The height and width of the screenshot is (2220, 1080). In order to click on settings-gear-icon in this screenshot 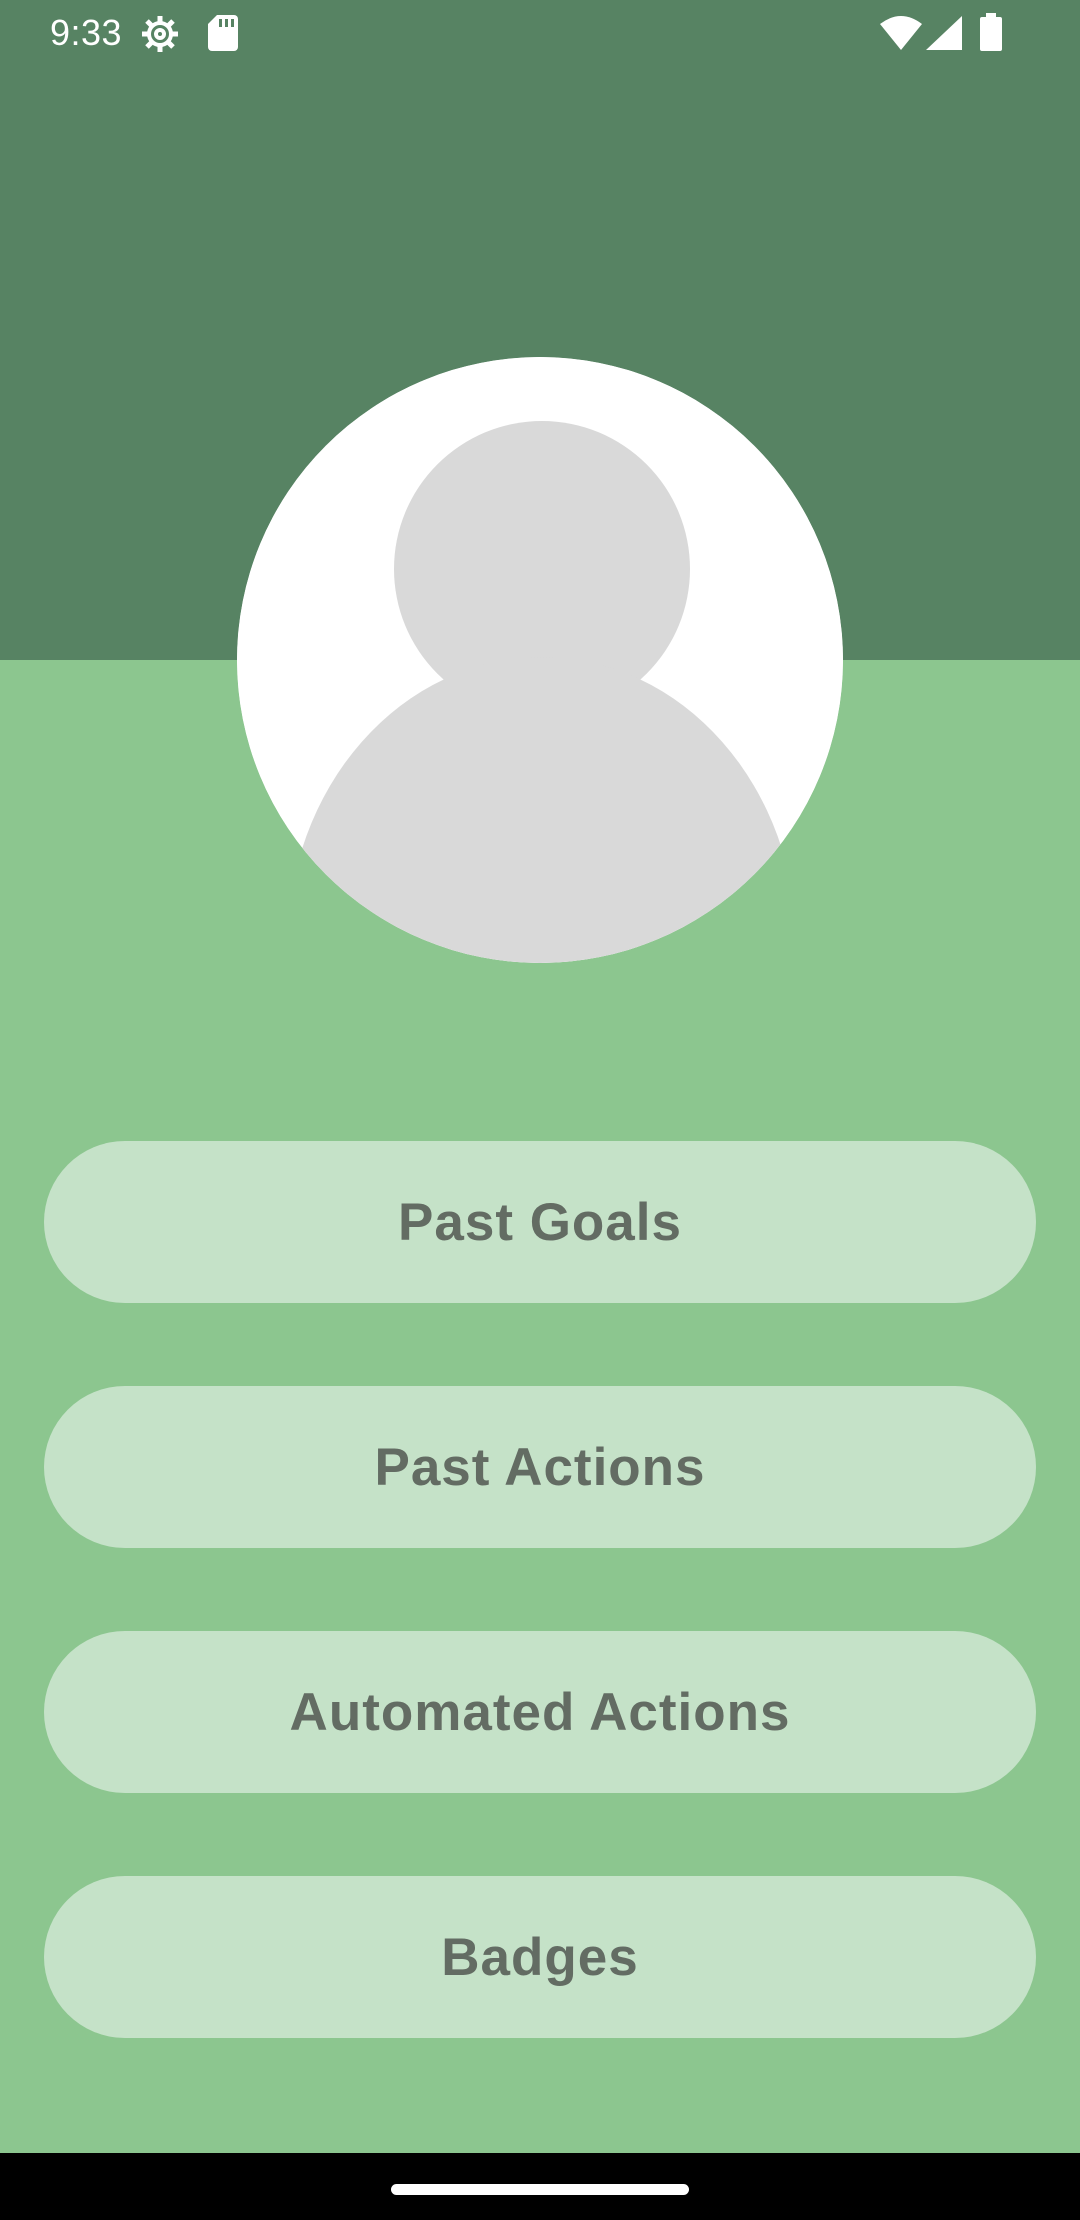, I will do `click(160, 34)`.